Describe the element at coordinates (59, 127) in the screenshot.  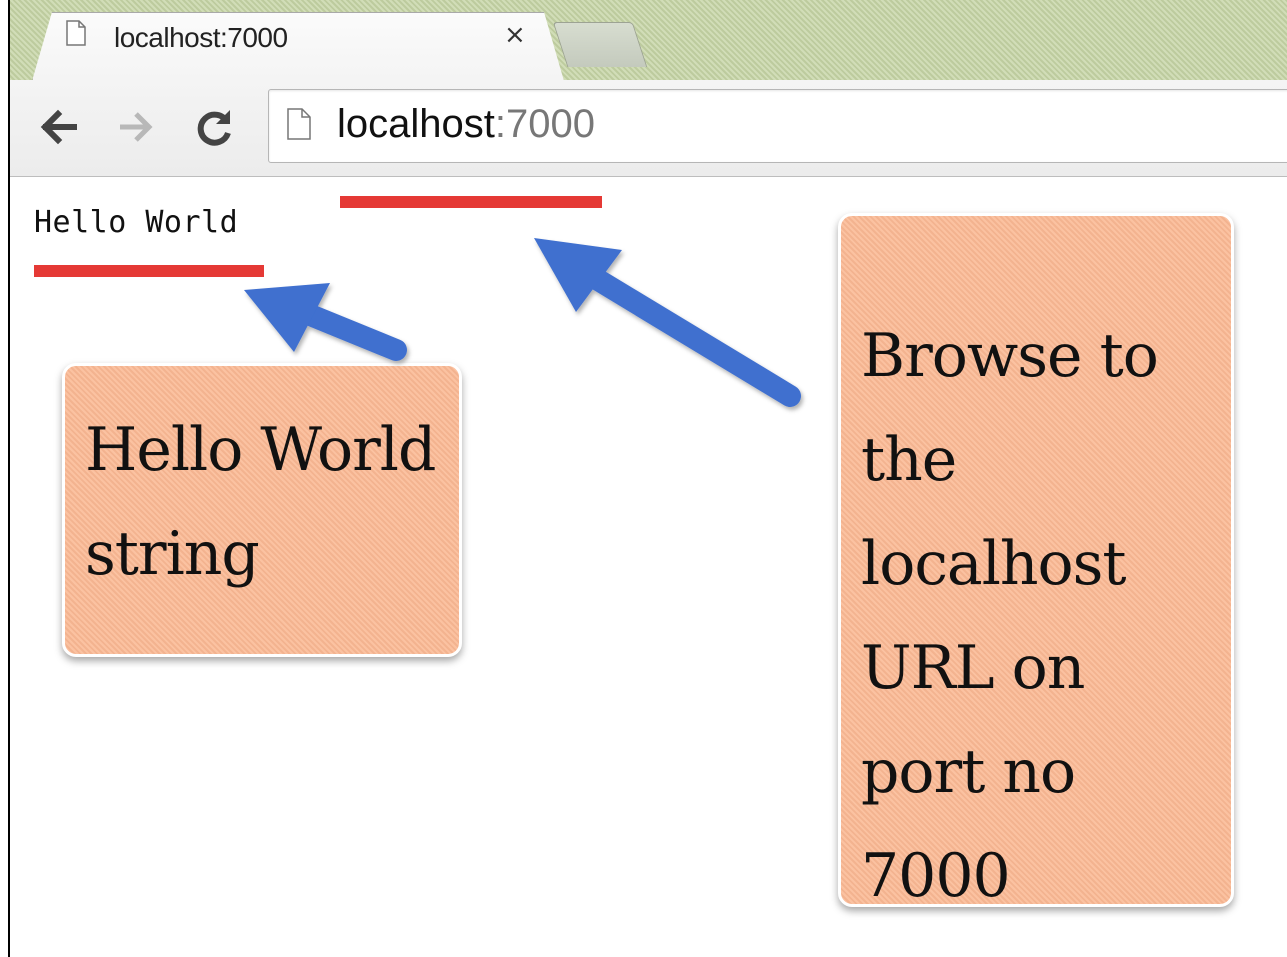
I see `back-arrow-icon` at that location.